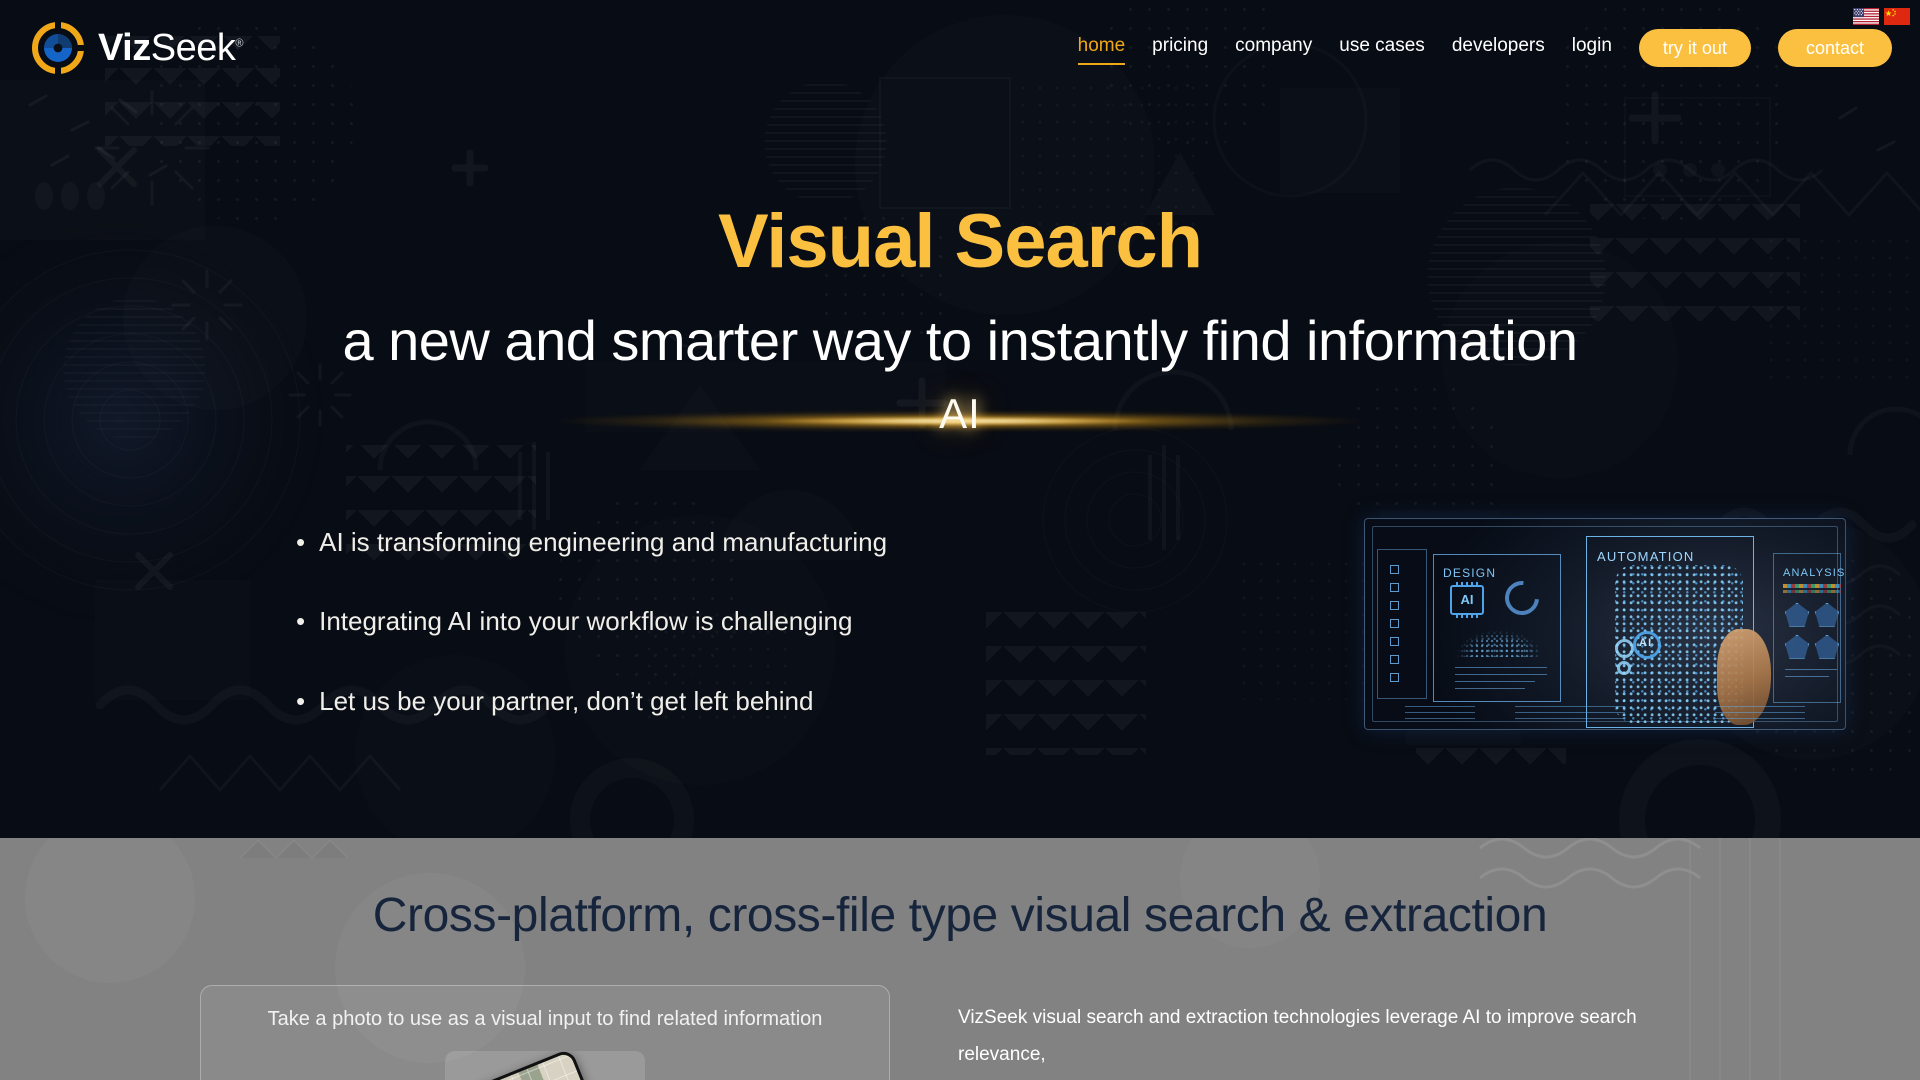  I want to click on nav-link-use-cases: use cases, so click(1382, 48).